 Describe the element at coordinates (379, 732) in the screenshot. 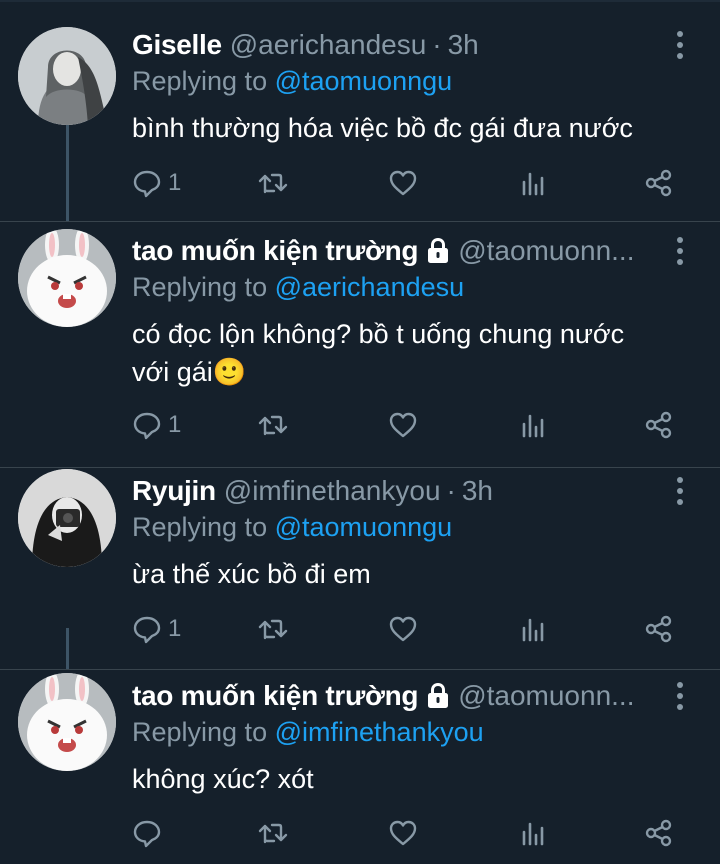

I see `mention-link: @imfinethankyou` at that location.